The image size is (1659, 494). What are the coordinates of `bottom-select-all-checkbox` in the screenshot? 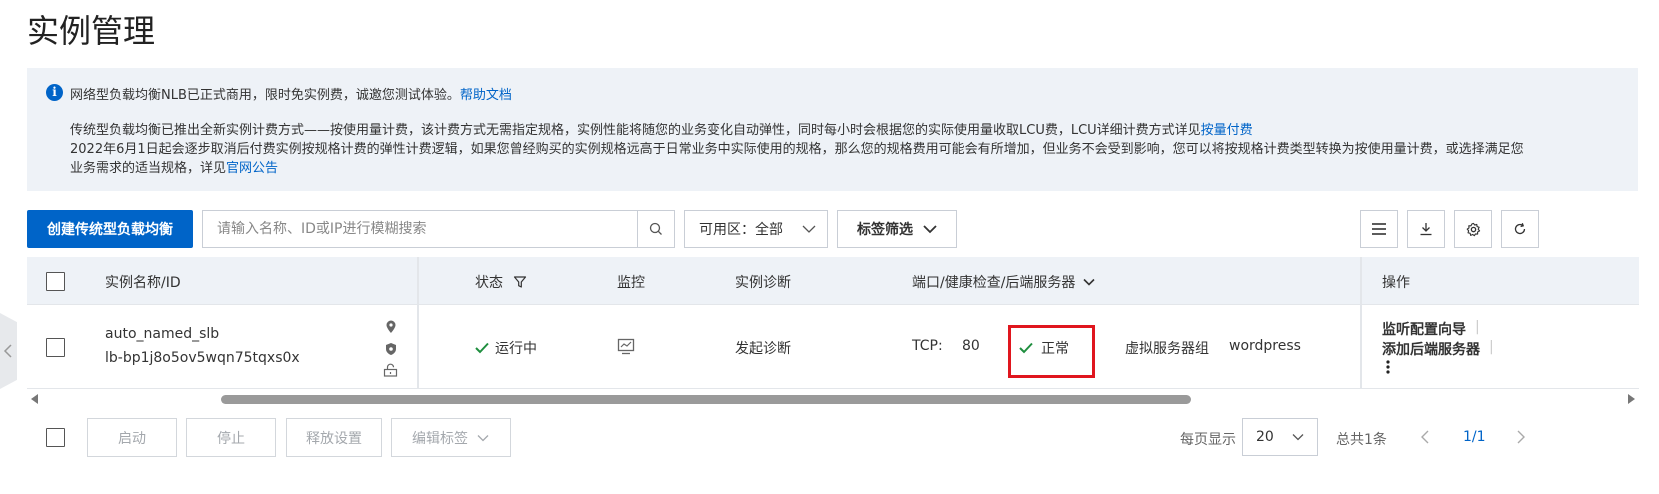 It's located at (55, 437).